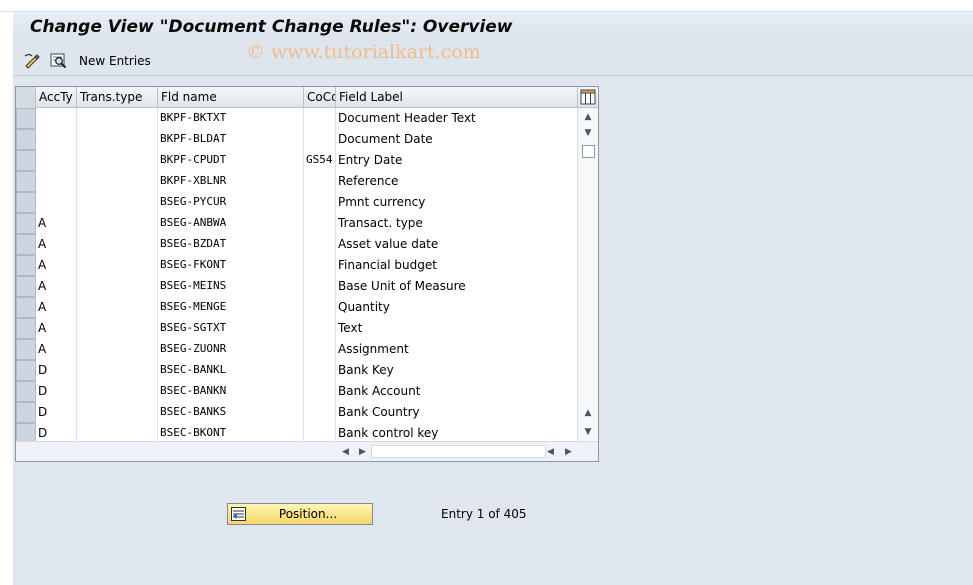 This screenshot has height=585, width=973. What do you see at coordinates (588, 117) in the screenshot?
I see `scroll-up-icon: ▲` at bounding box center [588, 117].